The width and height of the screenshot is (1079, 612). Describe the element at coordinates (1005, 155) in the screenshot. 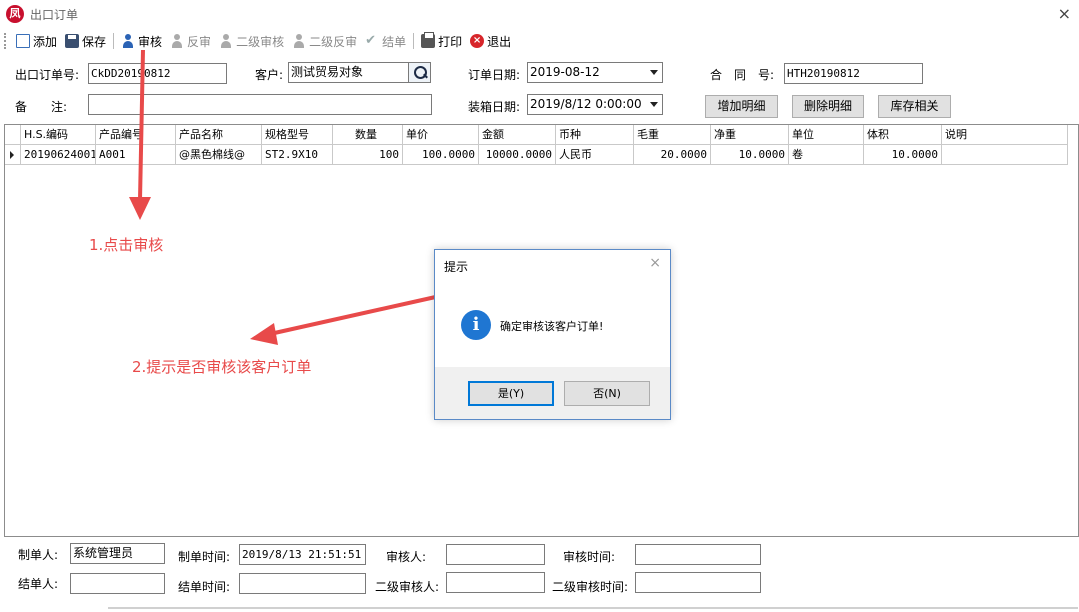

I see `grid-cell` at that location.